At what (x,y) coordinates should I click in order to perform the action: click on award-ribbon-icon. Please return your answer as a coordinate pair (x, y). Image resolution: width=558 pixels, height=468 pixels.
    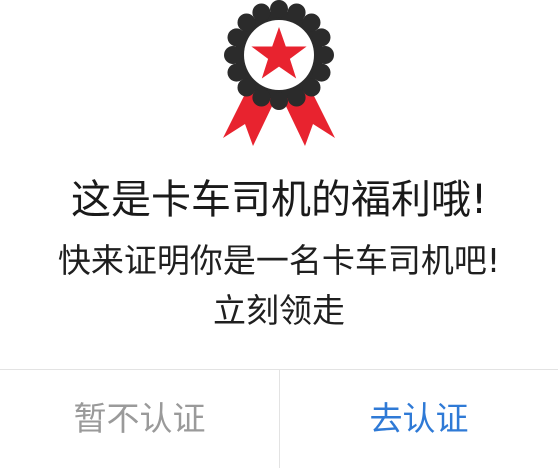
    Looking at the image, I should click on (279, 73).